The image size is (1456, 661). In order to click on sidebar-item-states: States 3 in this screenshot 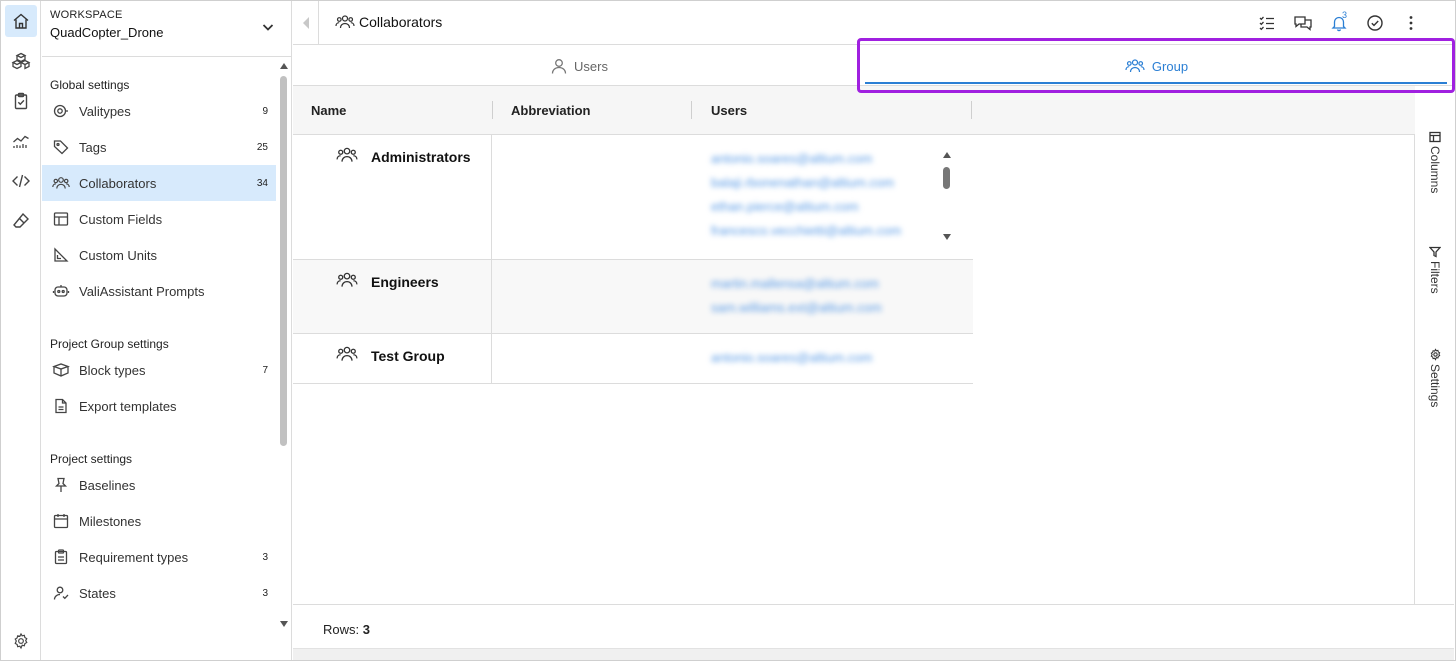, I will do `click(159, 593)`.